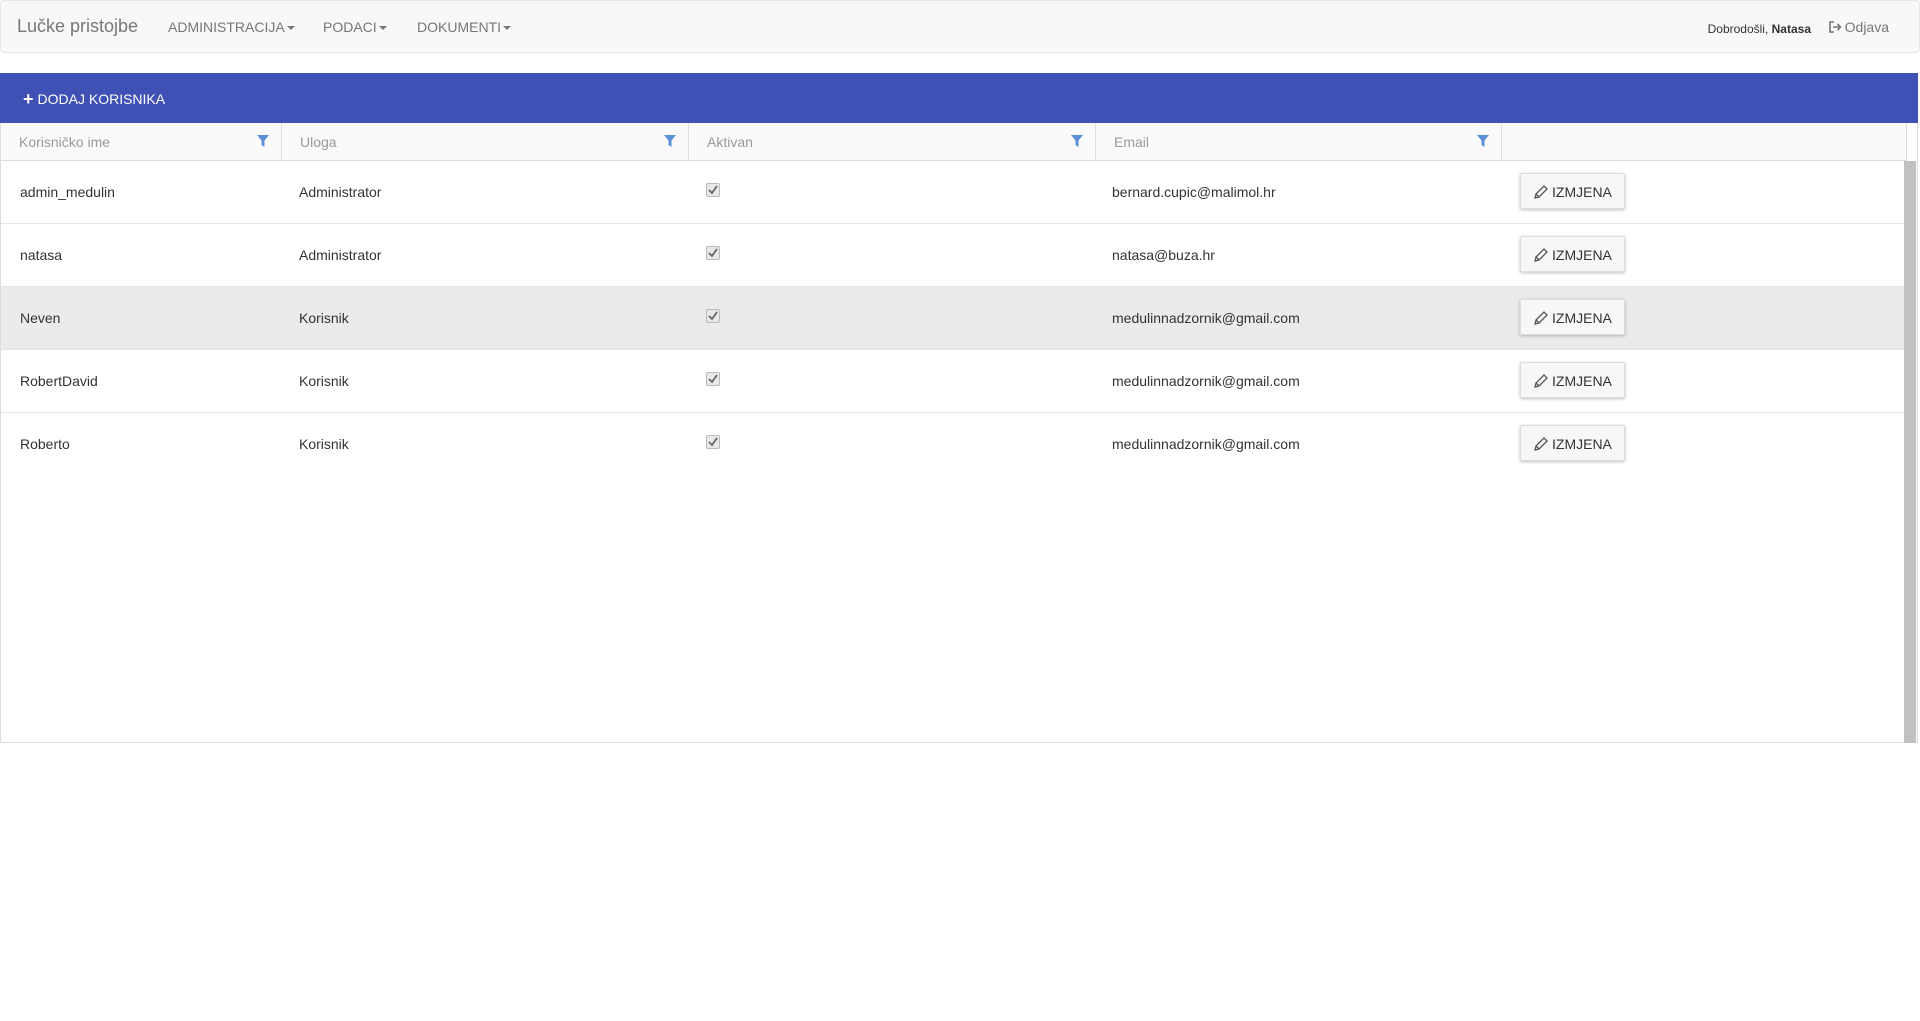  I want to click on menu-administracija: ADMINISTRACIJA, so click(231, 27).